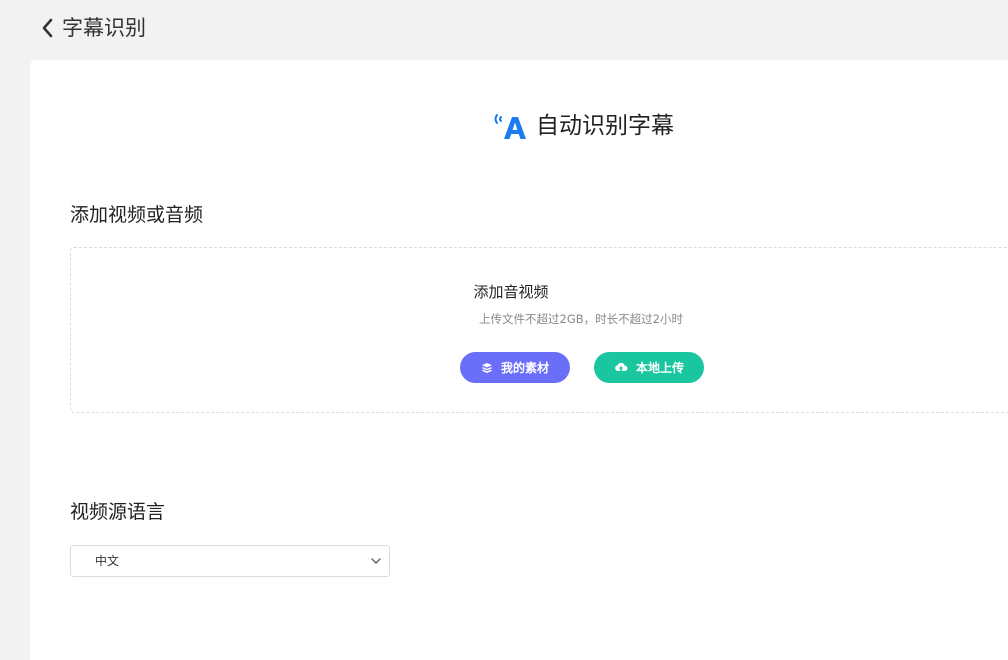  Describe the element at coordinates (230, 561) in the screenshot. I see `source-language-select: 中文` at that location.